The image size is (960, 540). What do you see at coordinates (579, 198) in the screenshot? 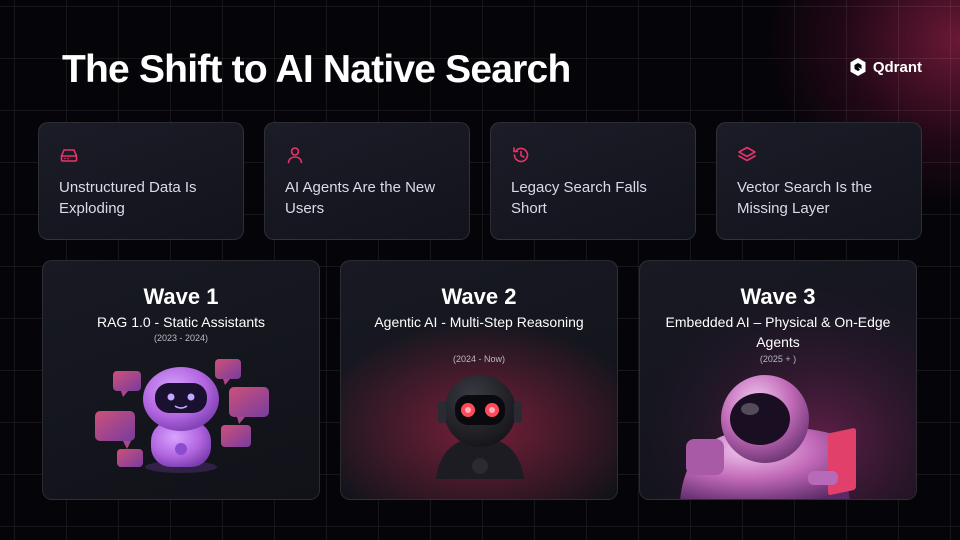
I see `card-label: Legacy Search Falls Short` at bounding box center [579, 198].